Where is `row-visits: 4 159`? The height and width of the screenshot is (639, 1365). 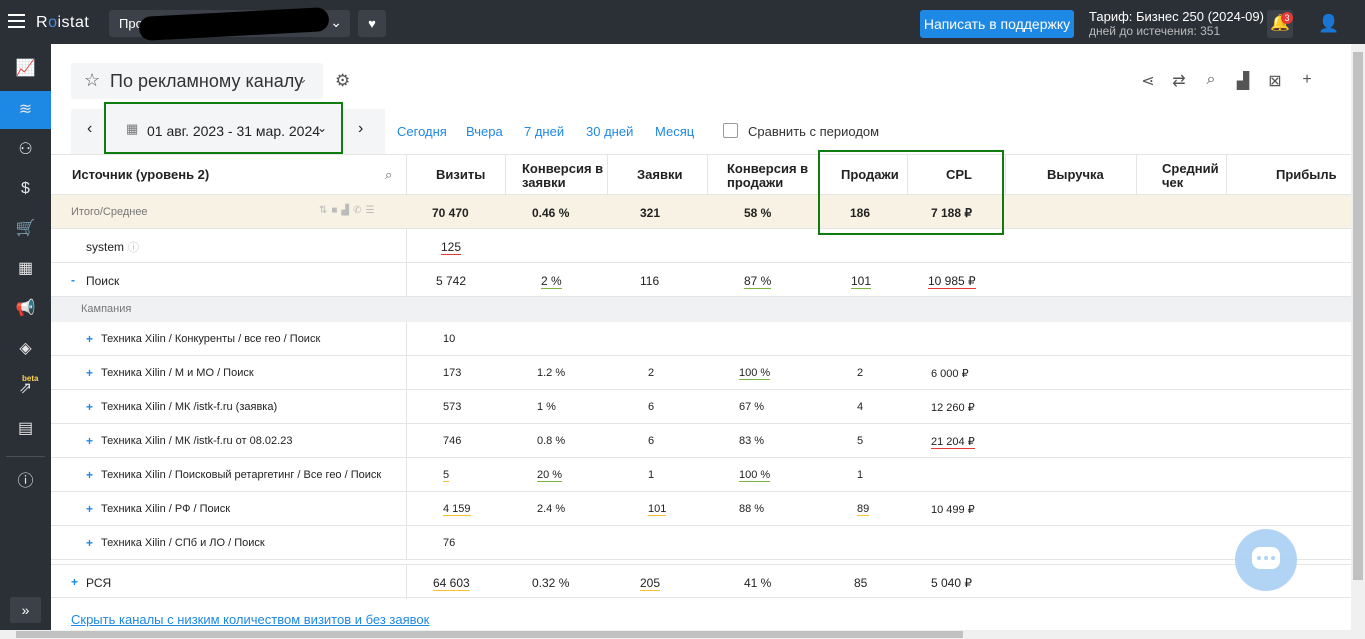 row-visits: 4 159 is located at coordinates (457, 509).